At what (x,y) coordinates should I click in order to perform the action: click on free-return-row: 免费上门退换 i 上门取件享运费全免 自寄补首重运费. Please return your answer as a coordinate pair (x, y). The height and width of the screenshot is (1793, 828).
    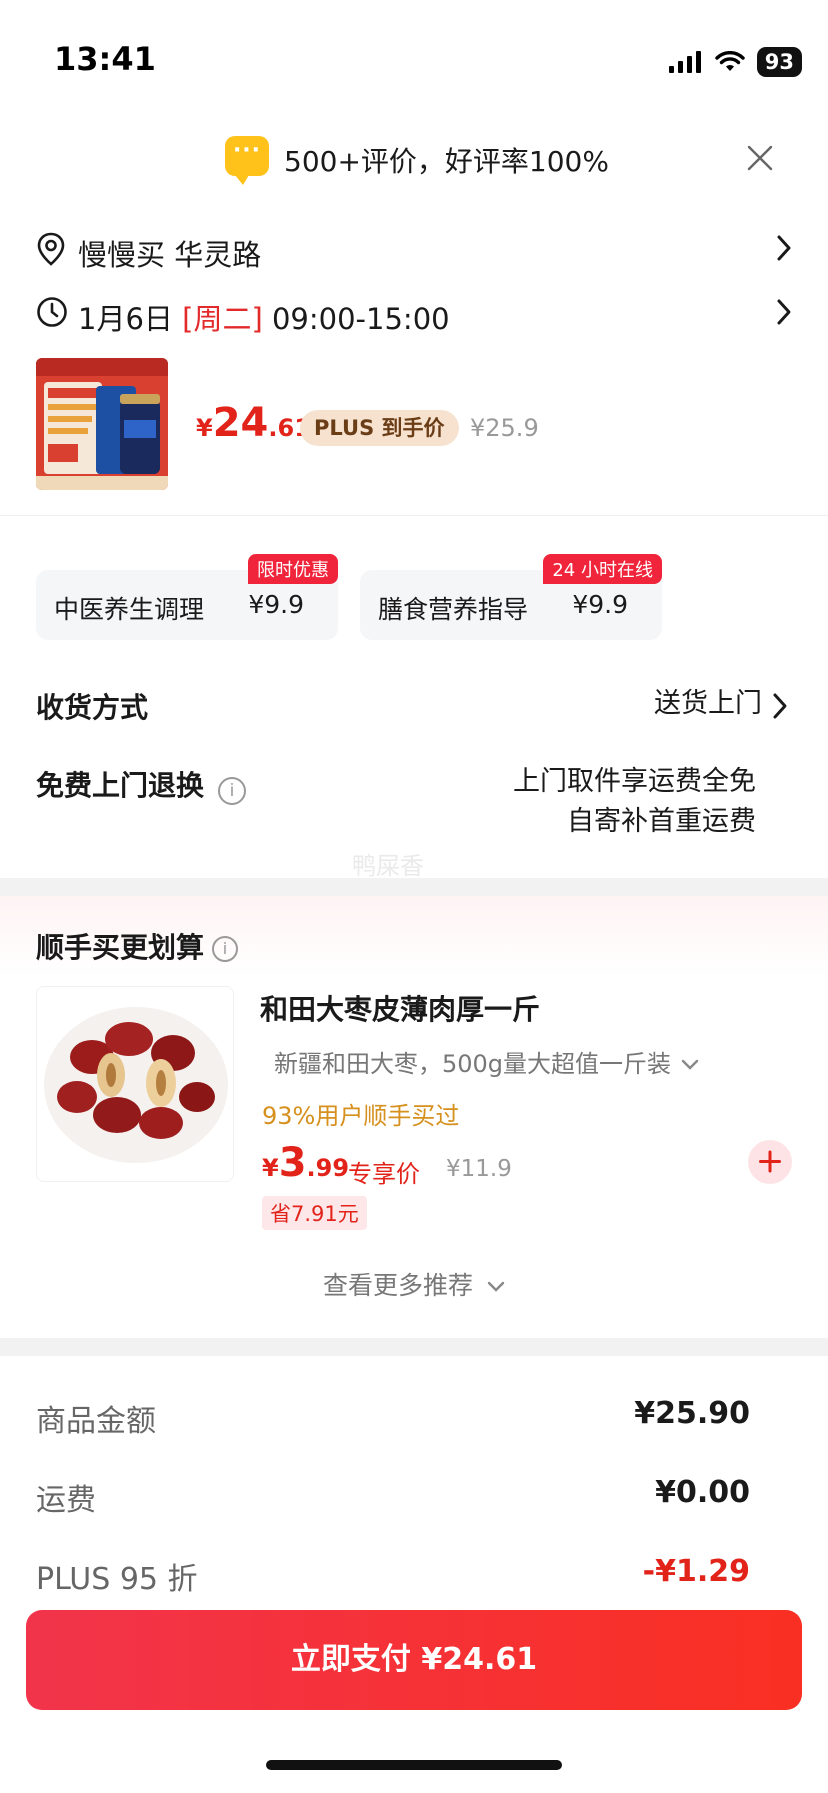
    Looking at the image, I should click on (414, 809).